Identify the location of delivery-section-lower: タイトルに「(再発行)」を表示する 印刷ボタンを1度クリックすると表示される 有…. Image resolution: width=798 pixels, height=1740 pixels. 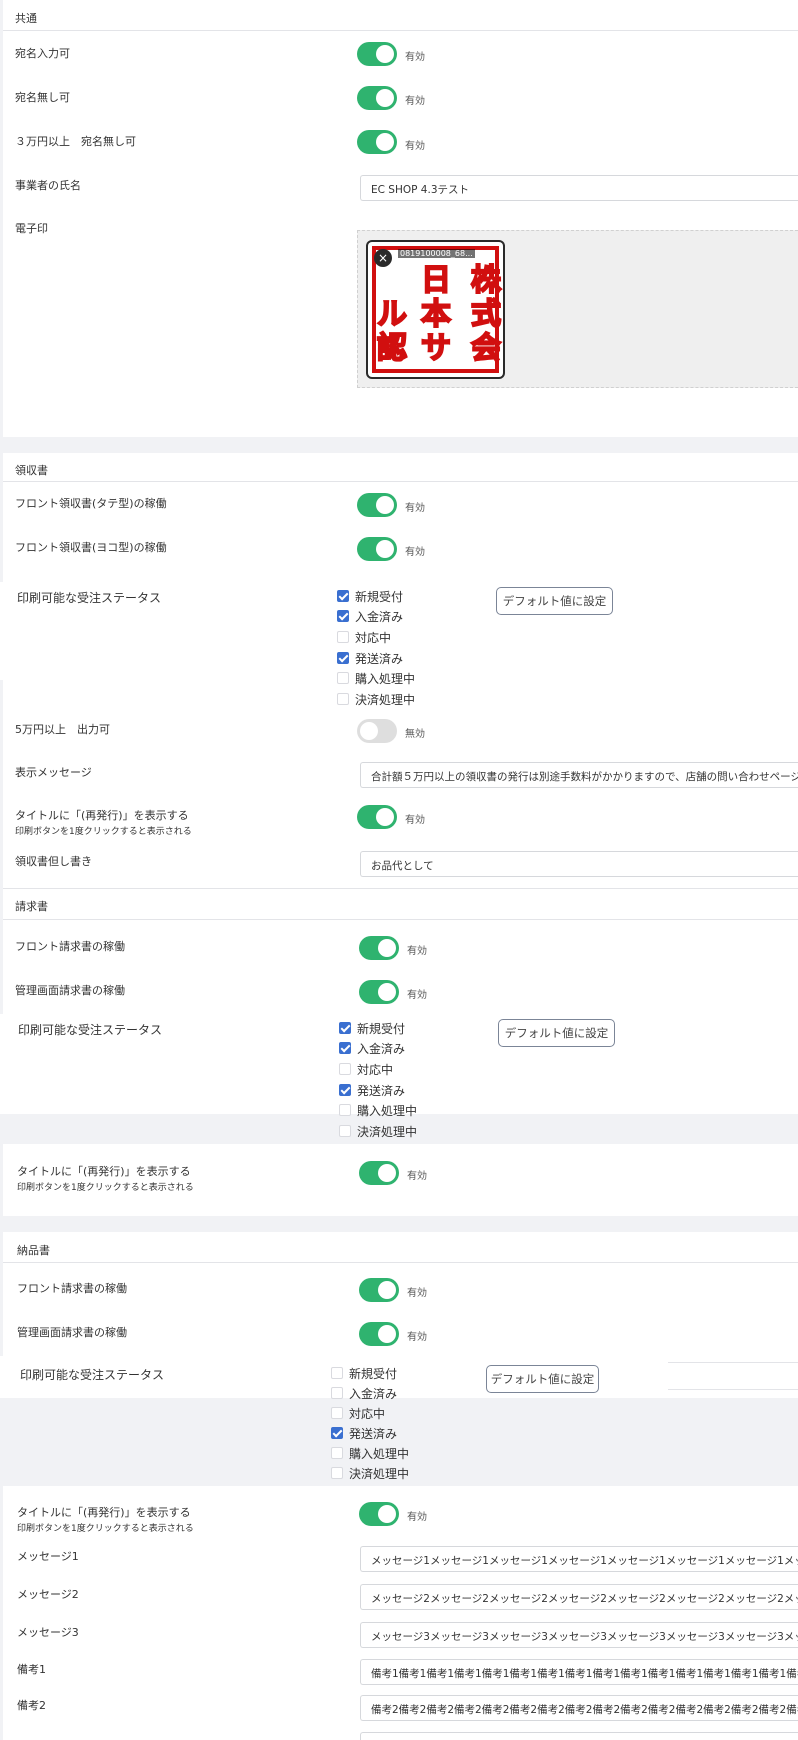
(400, 1613).